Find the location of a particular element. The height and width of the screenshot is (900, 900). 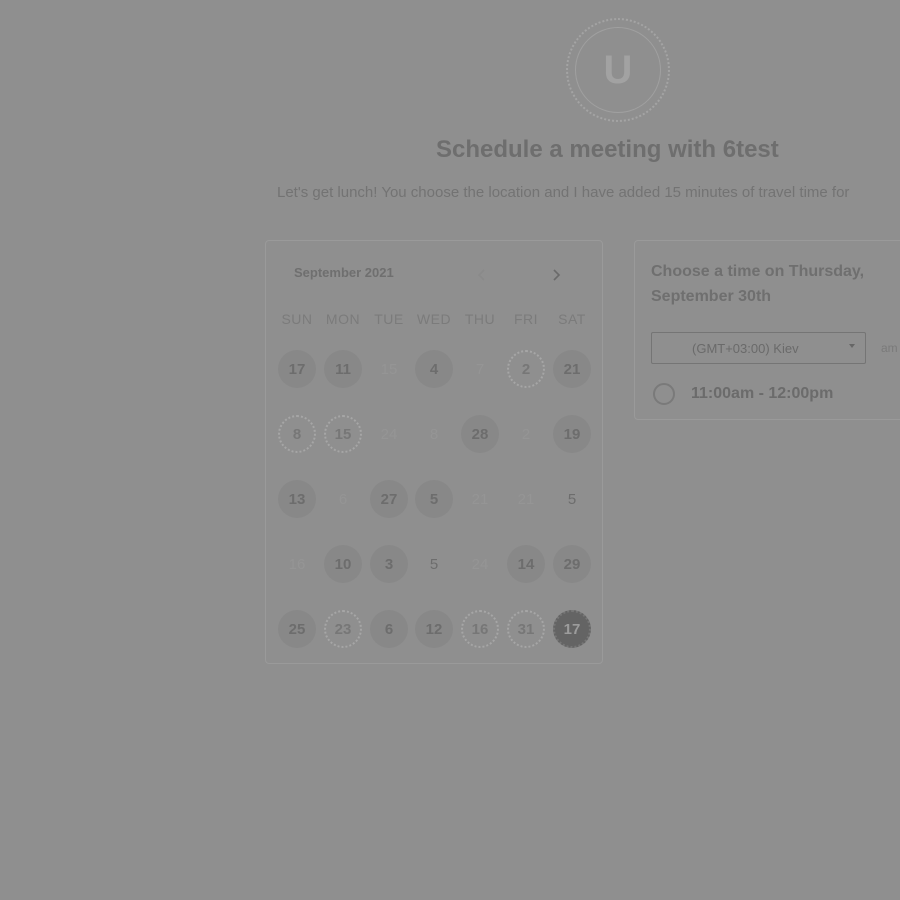

time-slot: 11:00am - 12:00pm is located at coordinates (743, 394).